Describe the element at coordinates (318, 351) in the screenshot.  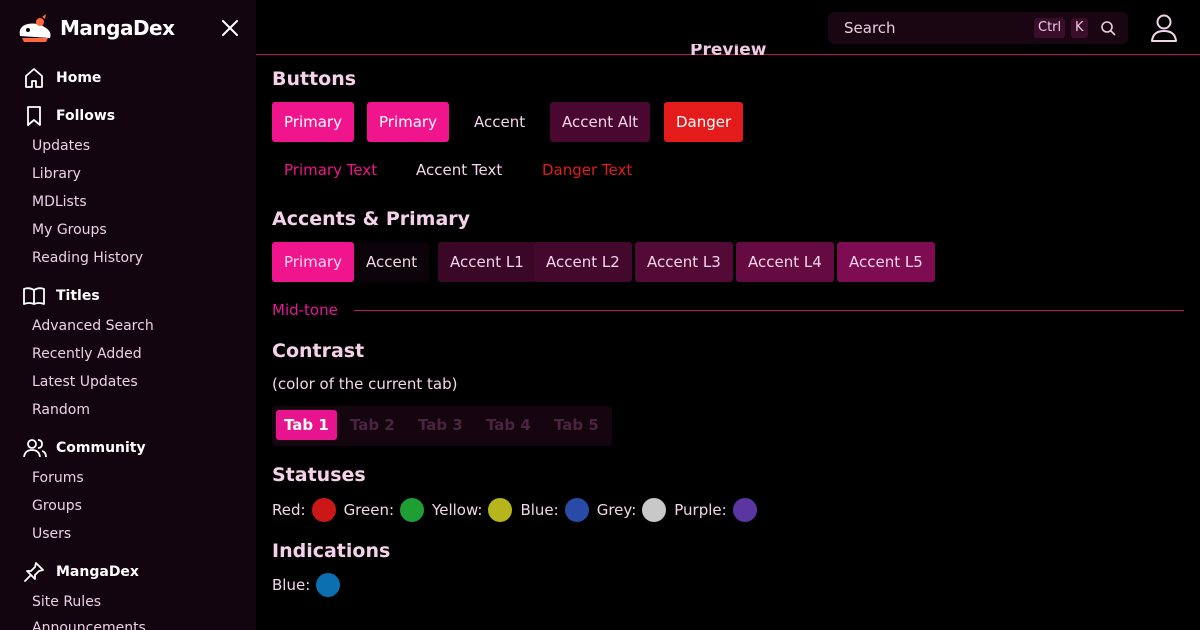
I see `contrast-heading: Contrast` at that location.